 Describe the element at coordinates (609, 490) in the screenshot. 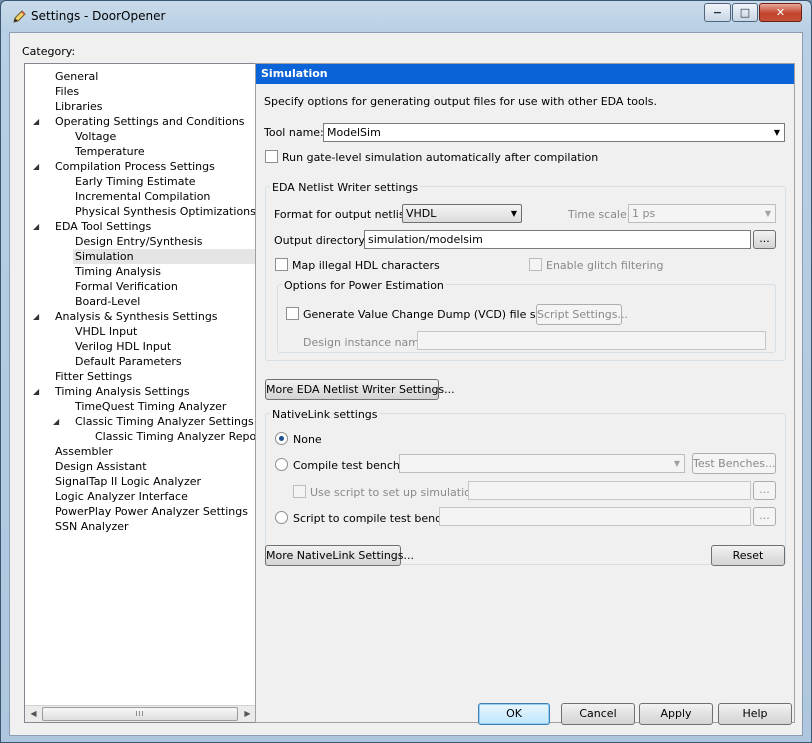

I see `use-script-input` at that location.